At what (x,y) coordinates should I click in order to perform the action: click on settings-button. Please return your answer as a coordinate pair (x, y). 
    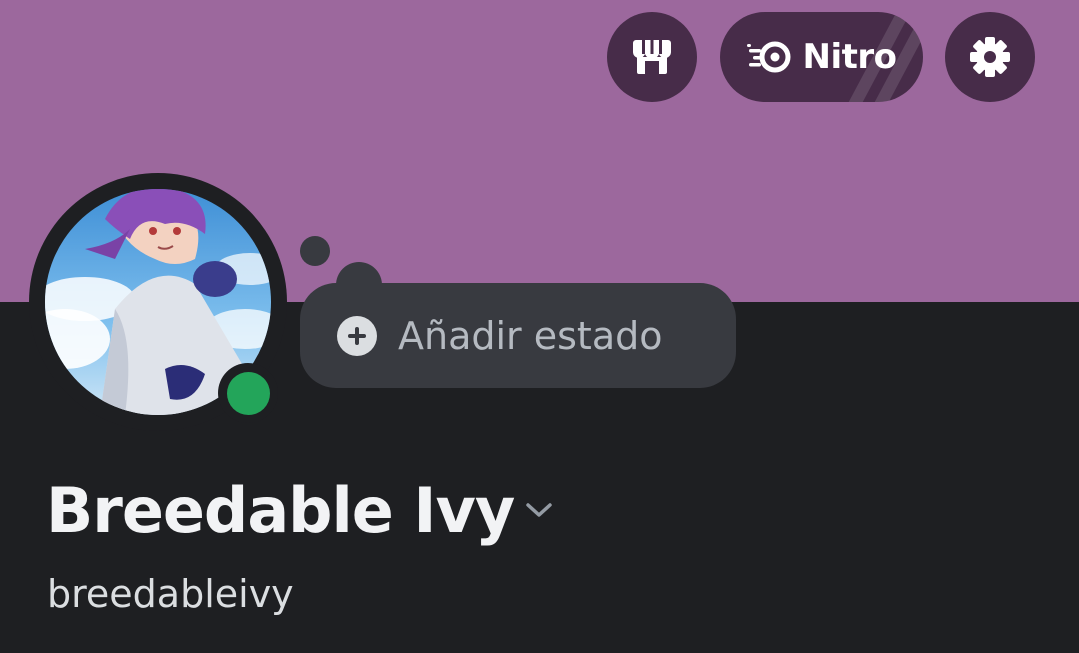
    Looking at the image, I should click on (990, 57).